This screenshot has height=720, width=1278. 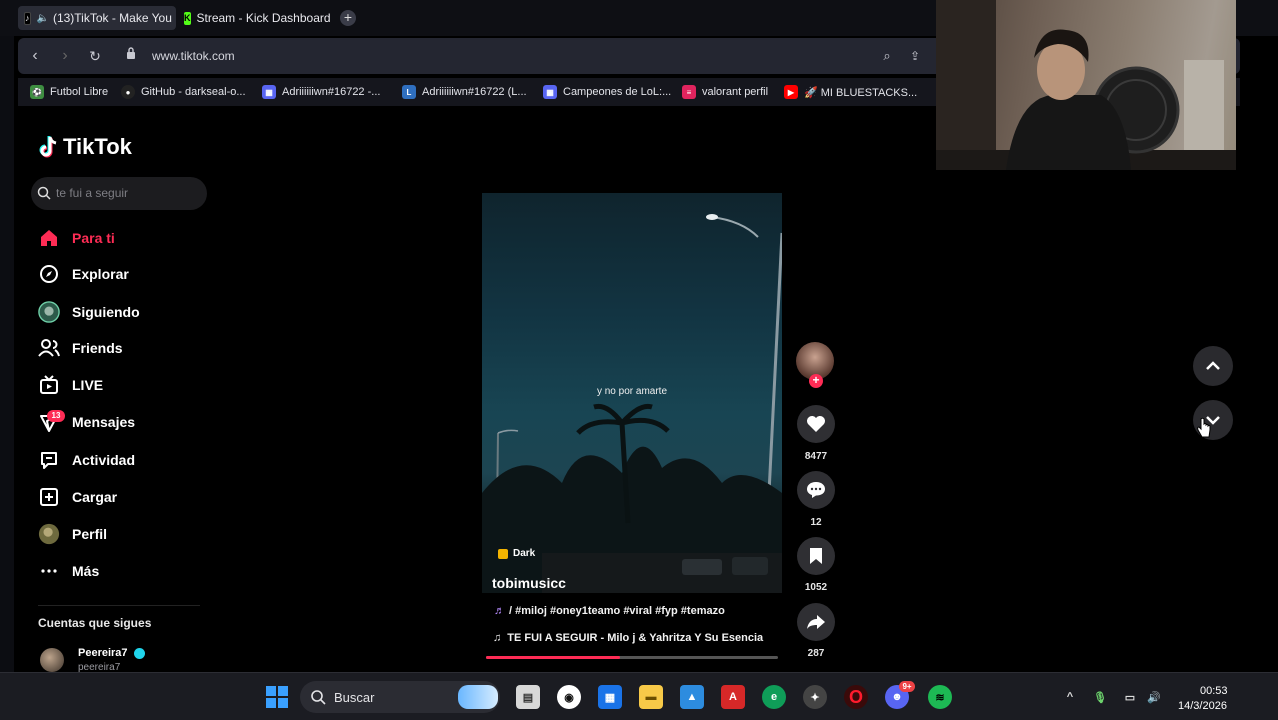 I want to click on following-account-name: Peereira7, so click(x=103, y=653).